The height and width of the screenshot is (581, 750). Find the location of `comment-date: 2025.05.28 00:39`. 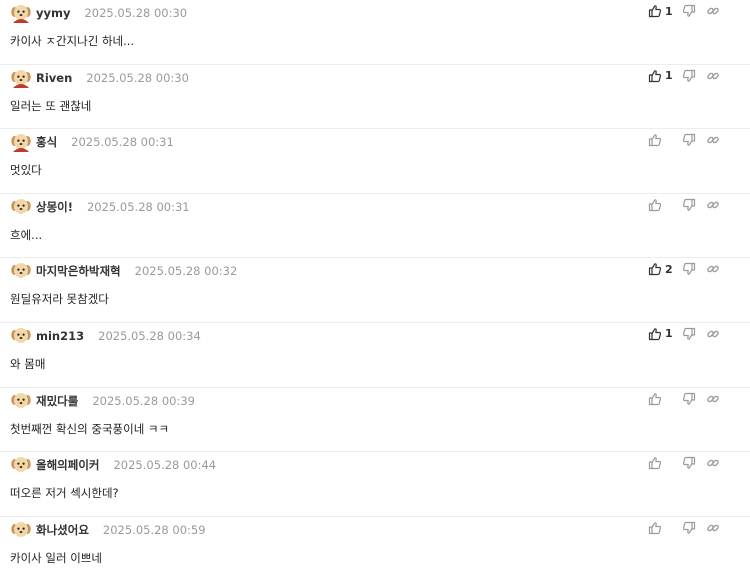

comment-date: 2025.05.28 00:39 is located at coordinates (143, 400).